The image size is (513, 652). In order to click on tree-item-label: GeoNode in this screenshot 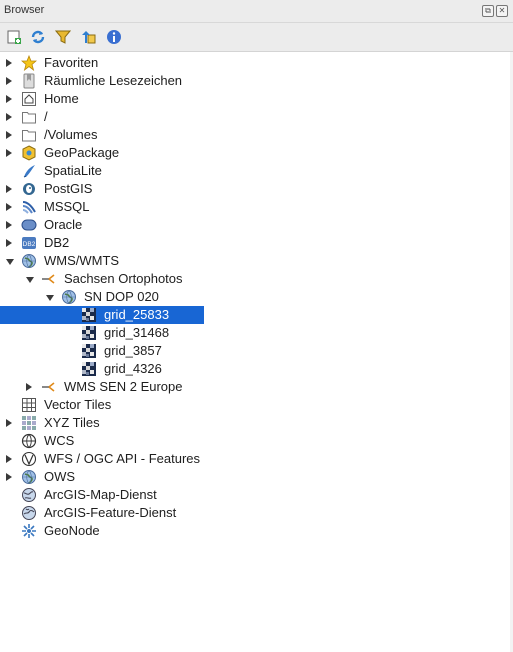, I will do `click(72, 530)`.